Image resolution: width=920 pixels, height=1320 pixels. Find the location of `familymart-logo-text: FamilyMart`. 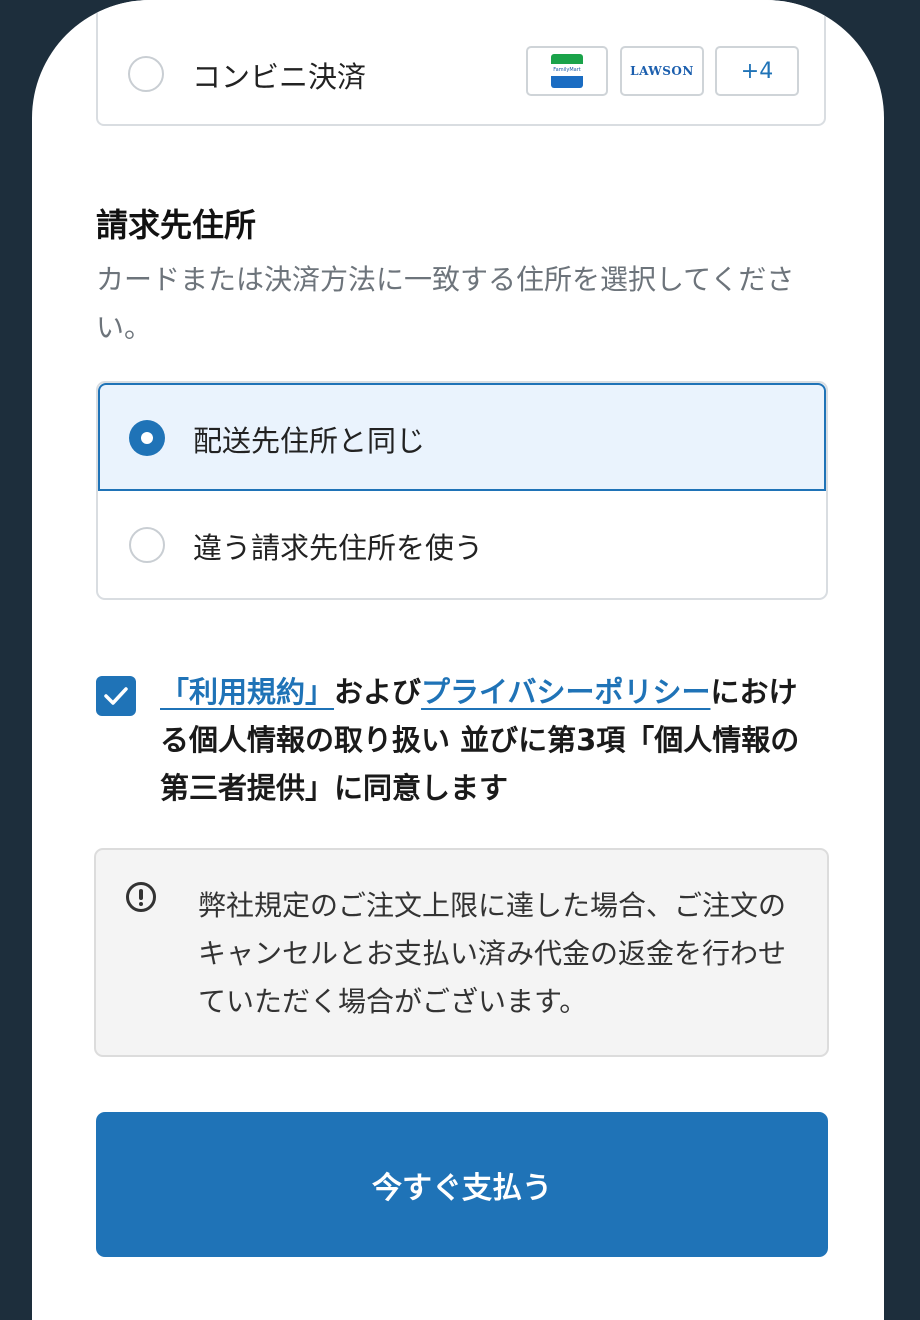

familymart-logo-text: FamilyMart is located at coordinates (567, 70).